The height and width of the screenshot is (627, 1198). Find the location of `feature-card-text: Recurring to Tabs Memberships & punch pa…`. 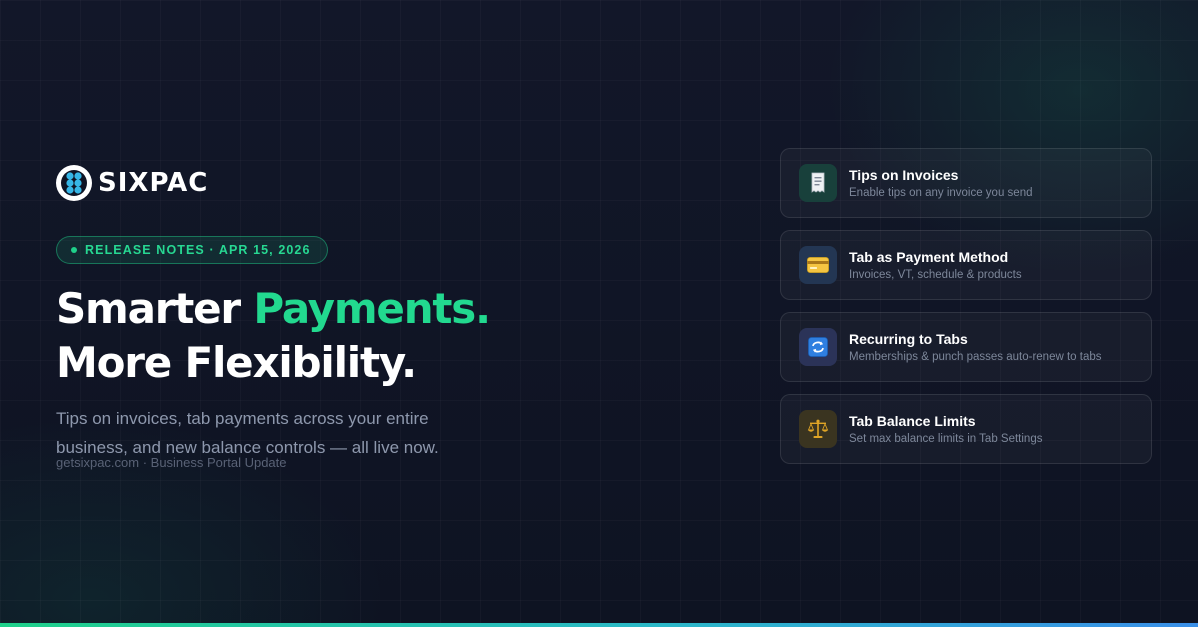

feature-card-text: Recurring to Tabs Memberships & punch pa… is located at coordinates (975, 347).